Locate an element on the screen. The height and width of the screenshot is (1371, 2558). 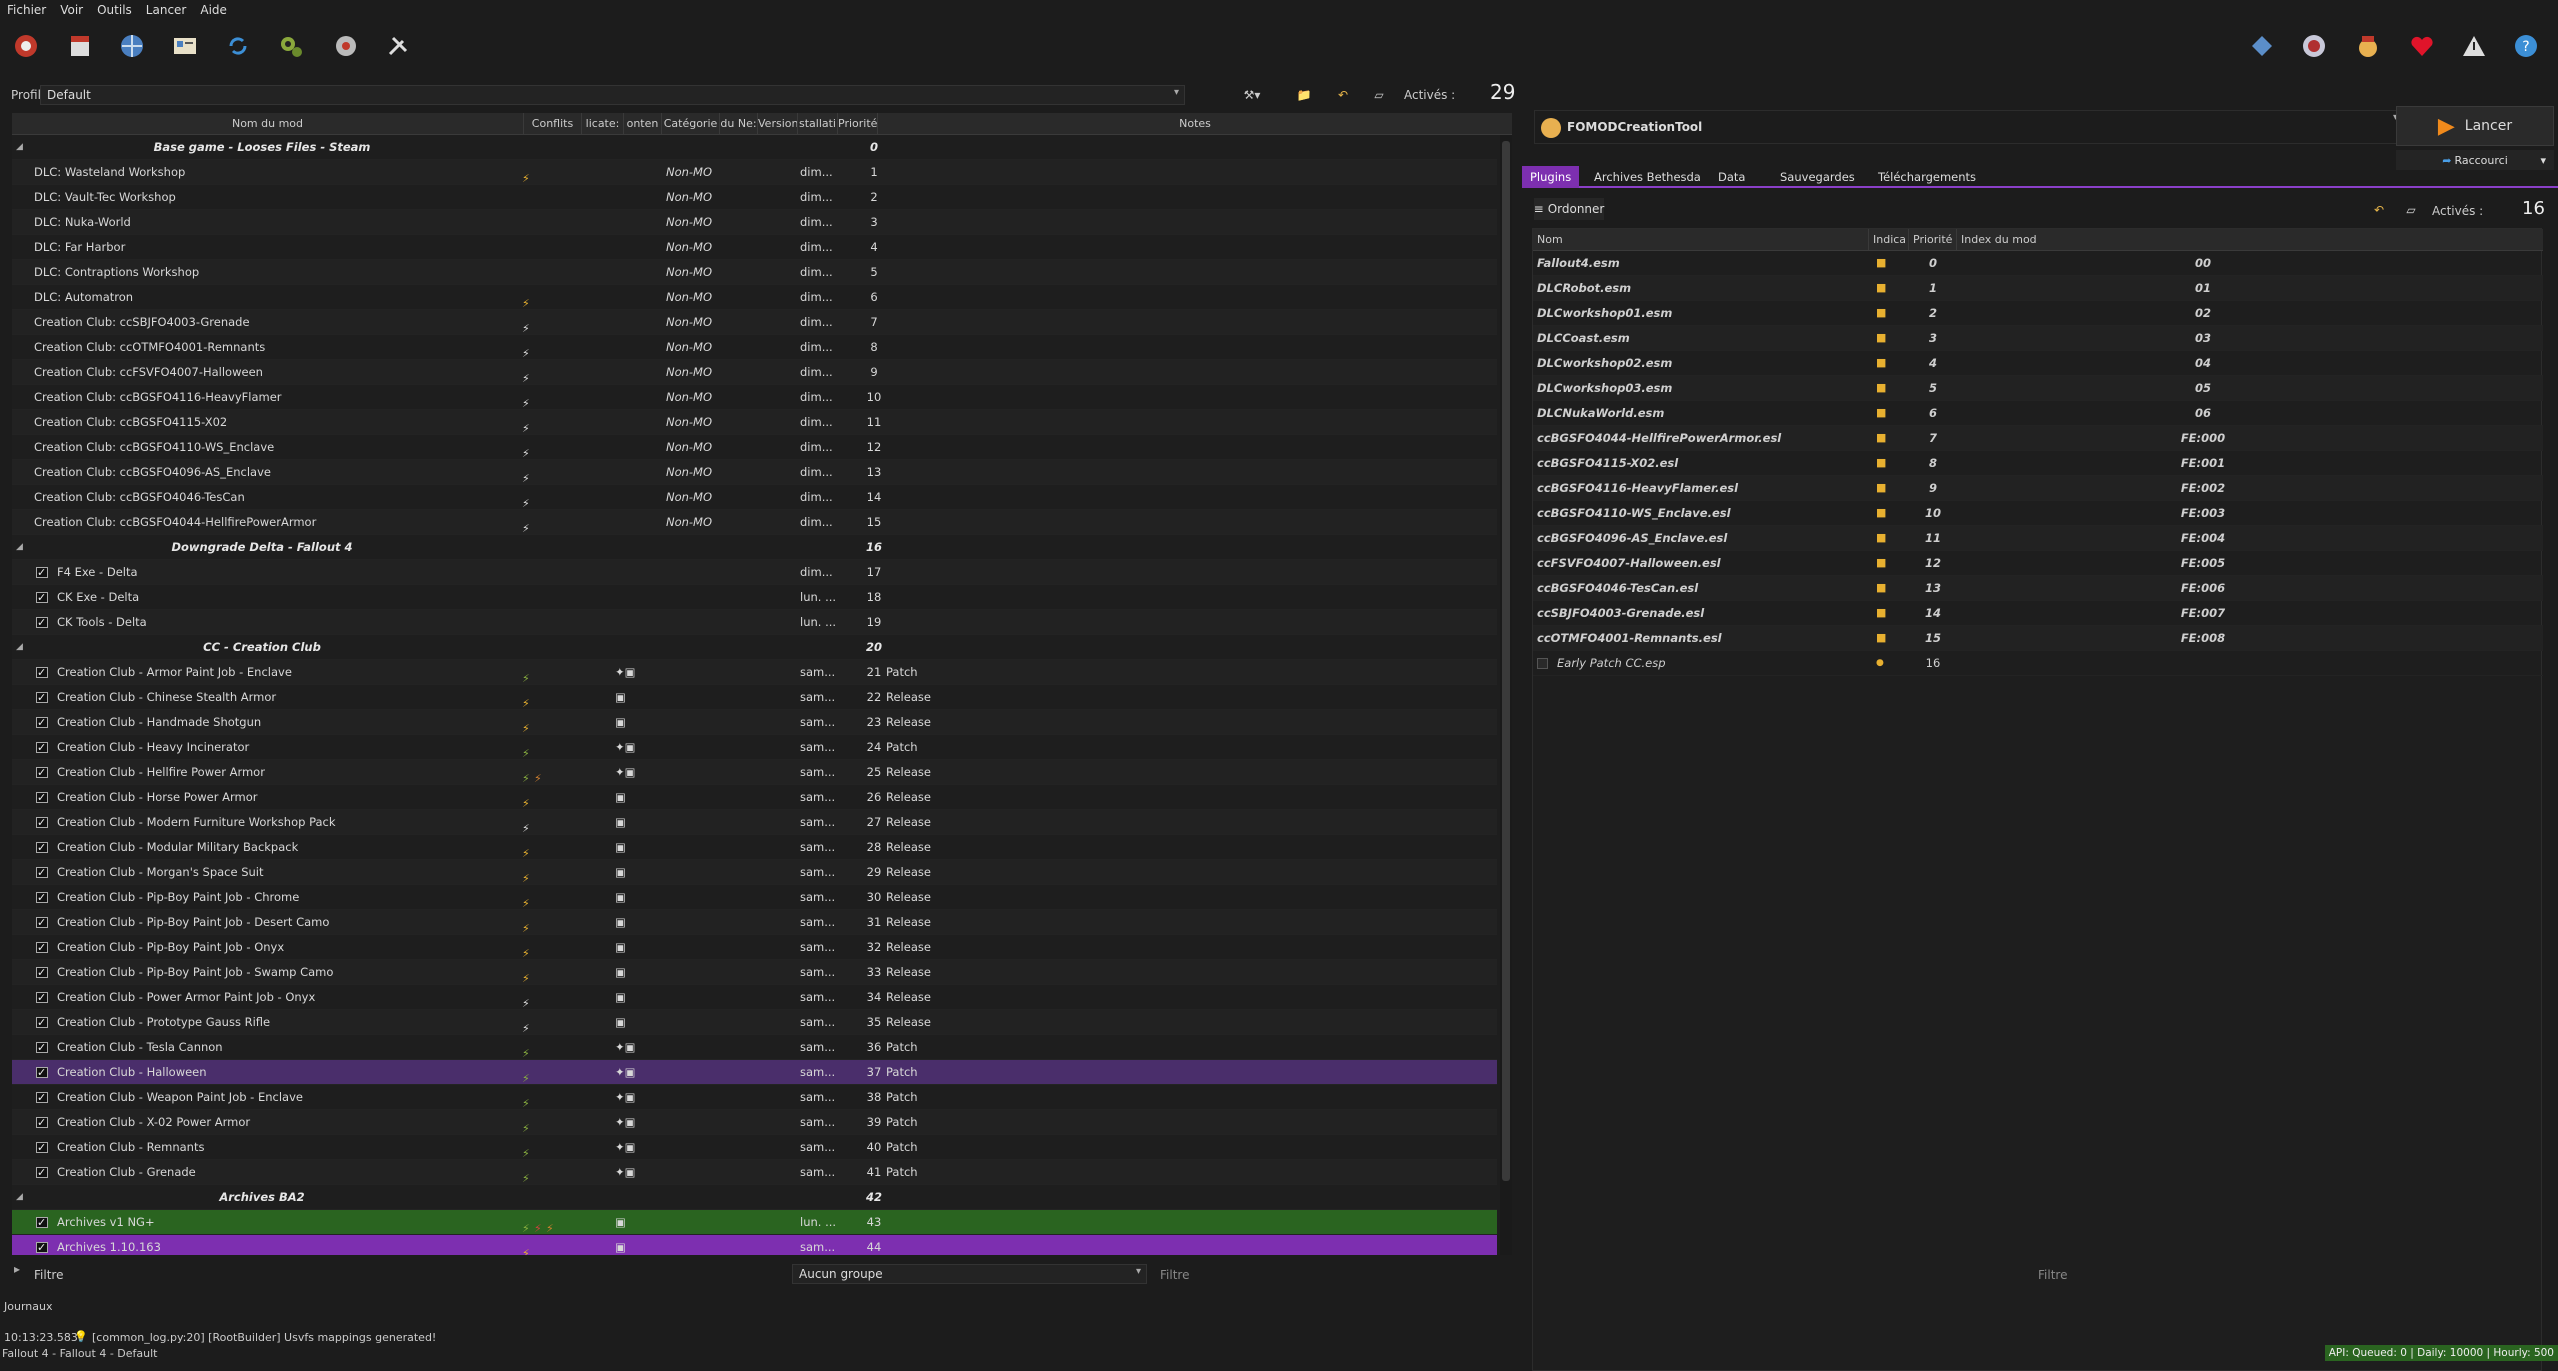
col-plugin-priority: Priorité is located at coordinates (1933, 240).